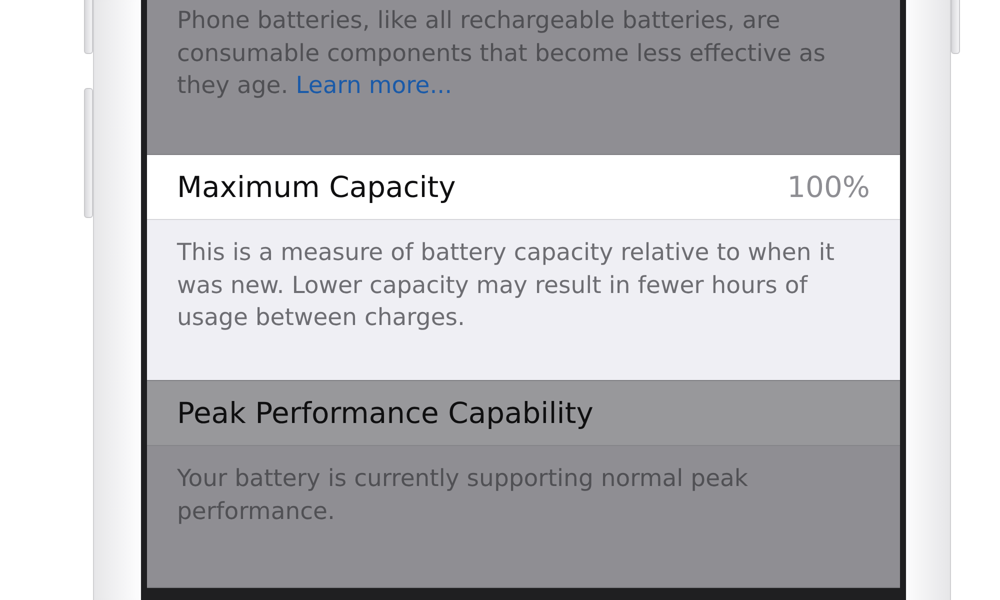 This screenshot has height=600, width=1000. What do you see at coordinates (828, 187) in the screenshot?
I see `row-value: 100%` at bounding box center [828, 187].